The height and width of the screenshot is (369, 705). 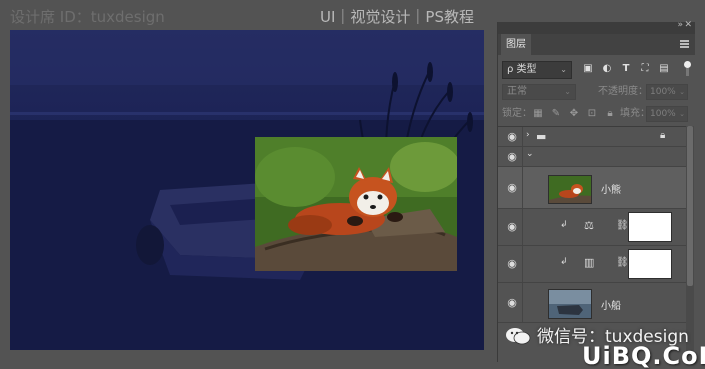 What do you see at coordinates (87, 17) in the screenshot?
I see `document-title-left: 设计席 ID：tuxdesign` at bounding box center [87, 17].